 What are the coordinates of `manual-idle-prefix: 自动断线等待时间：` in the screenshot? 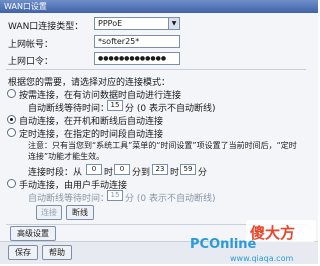 It's located at (69, 199).